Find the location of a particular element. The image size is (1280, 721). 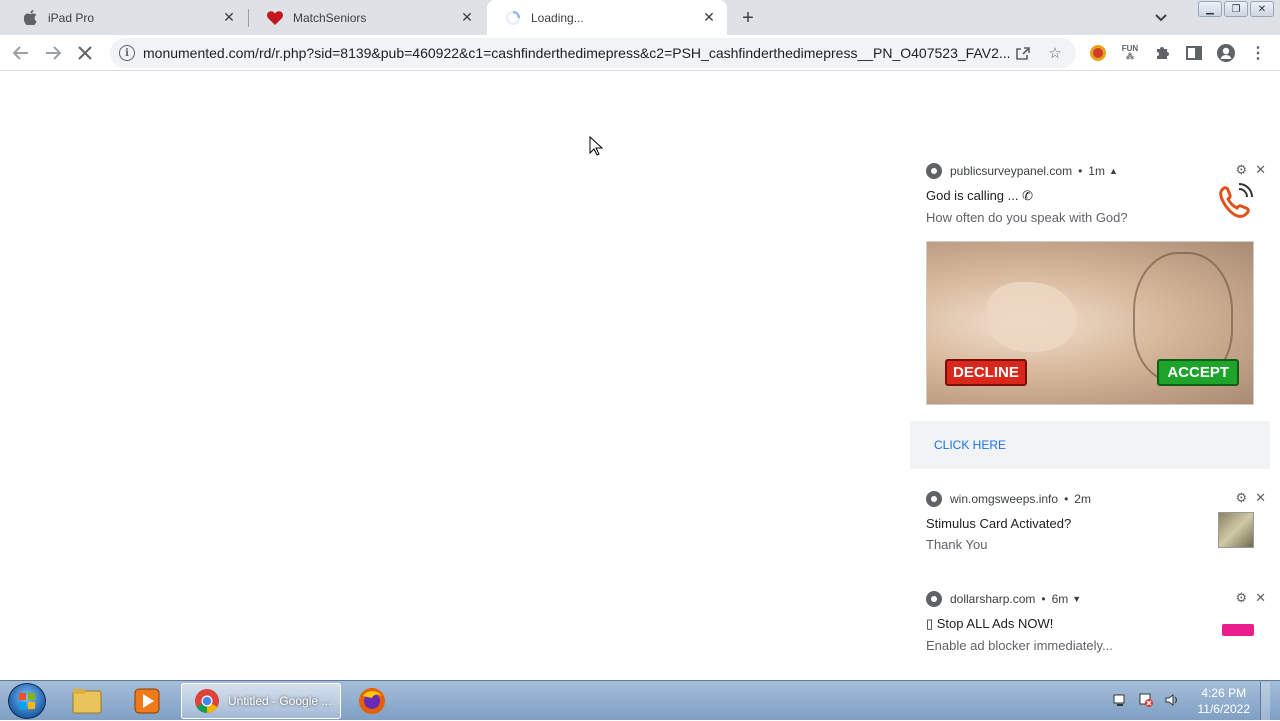

flag-action-center-icon is located at coordinates (1146, 701).